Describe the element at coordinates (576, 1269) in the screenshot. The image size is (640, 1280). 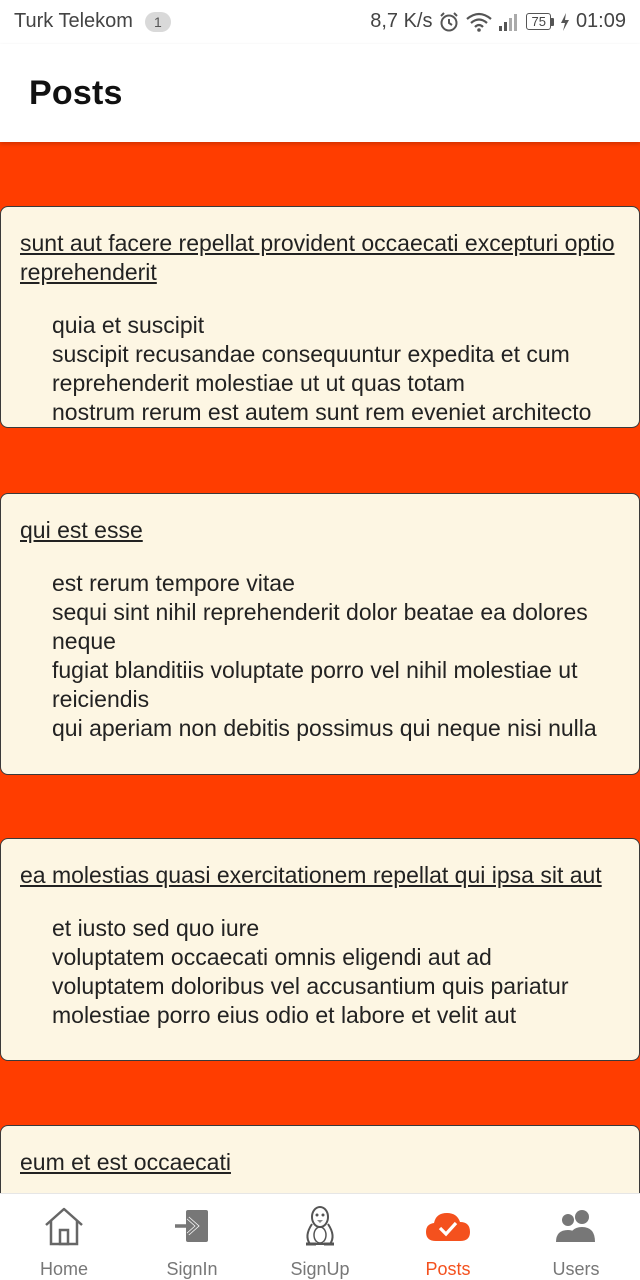
I see `nav-label: Users` at that location.